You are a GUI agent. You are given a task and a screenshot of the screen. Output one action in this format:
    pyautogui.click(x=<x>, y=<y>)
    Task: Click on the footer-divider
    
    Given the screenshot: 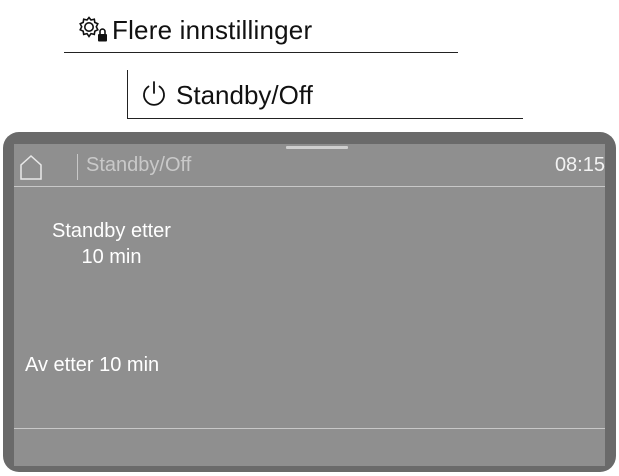 What is the action you would take?
    pyautogui.click(x=309, y=428)
    